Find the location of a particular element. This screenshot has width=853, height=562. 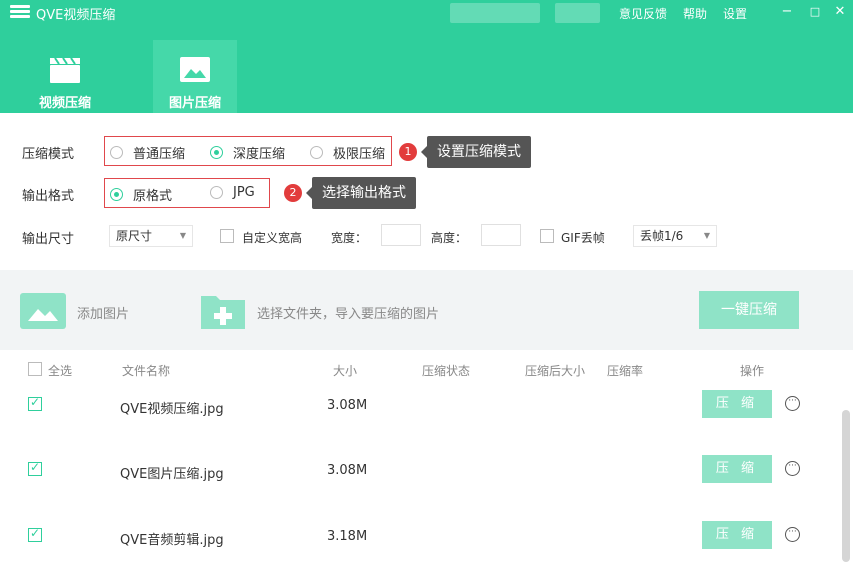

height-input is located at coordinates (501, 235).